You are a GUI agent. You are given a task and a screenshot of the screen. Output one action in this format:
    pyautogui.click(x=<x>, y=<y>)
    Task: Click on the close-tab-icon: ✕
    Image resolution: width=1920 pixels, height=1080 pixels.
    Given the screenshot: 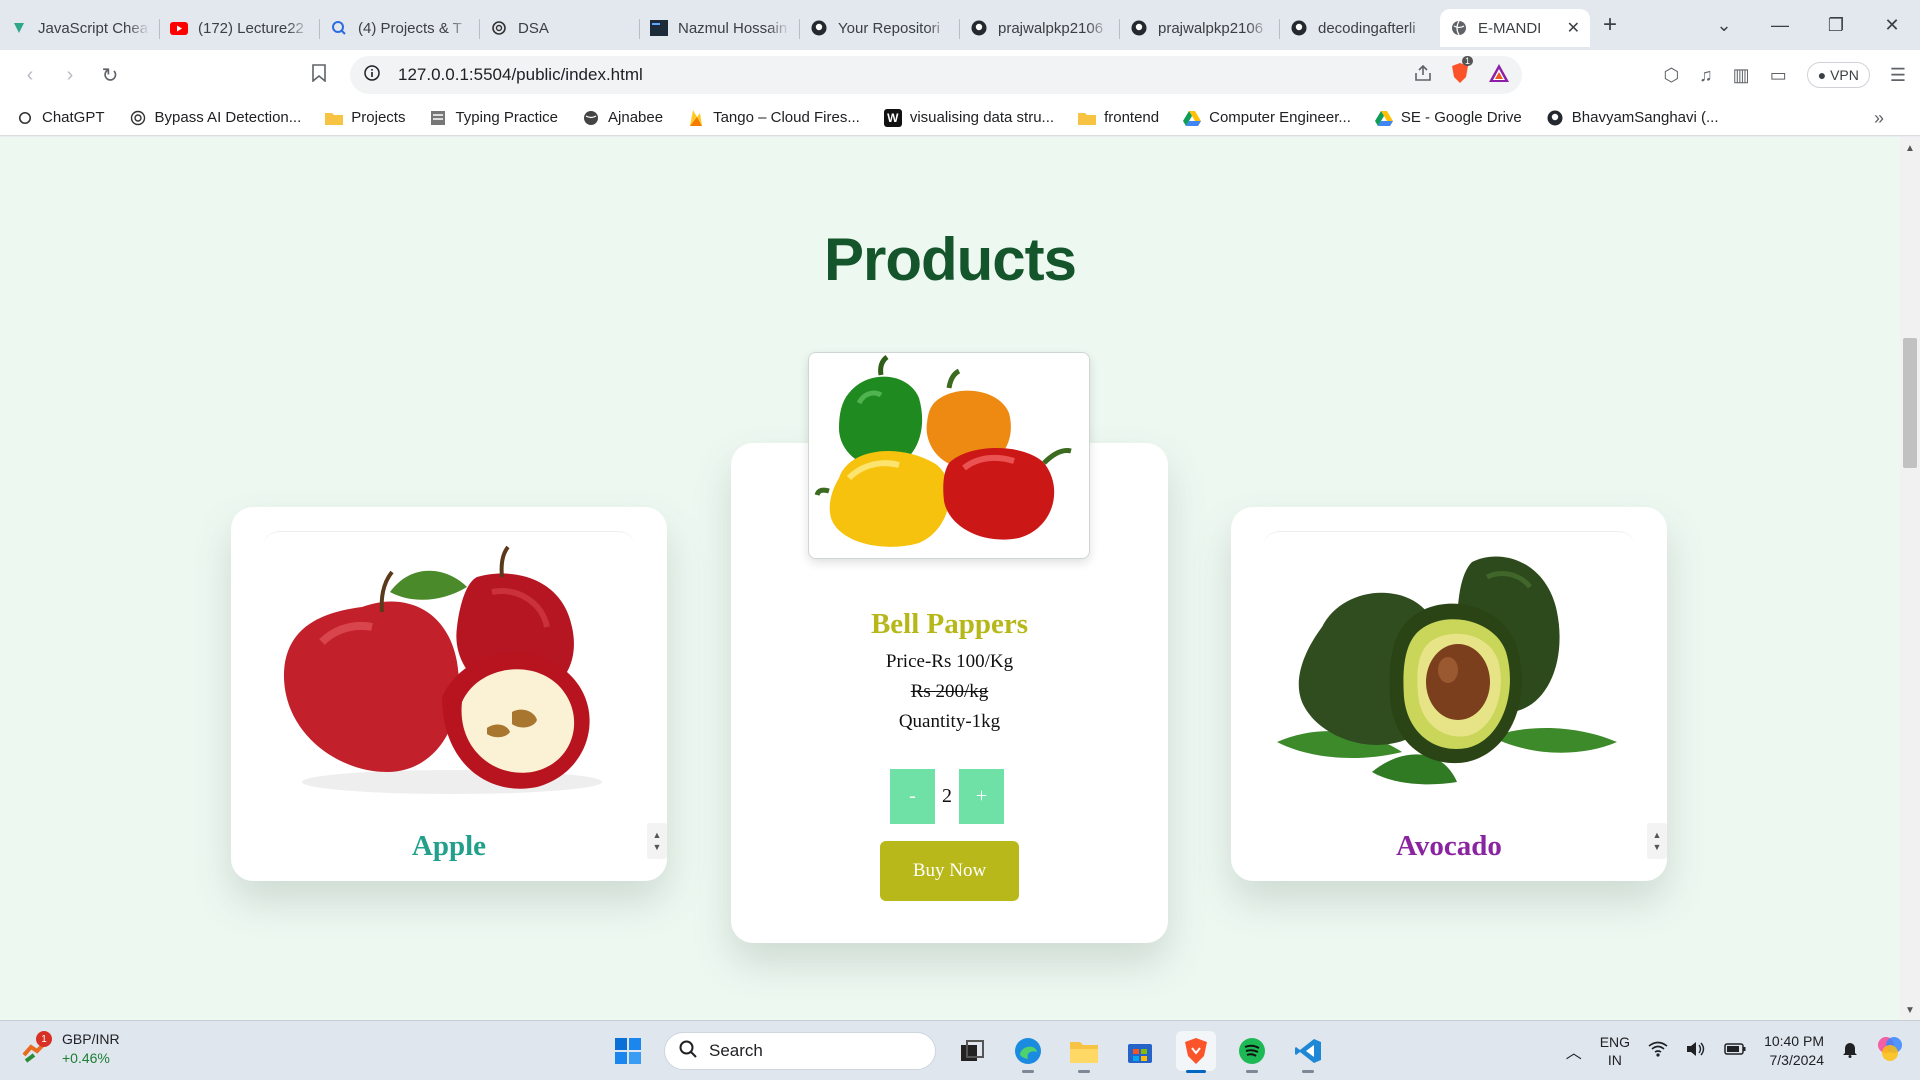 What is the action you would take?
    pyautogui.click(x=1573, y=28)
    